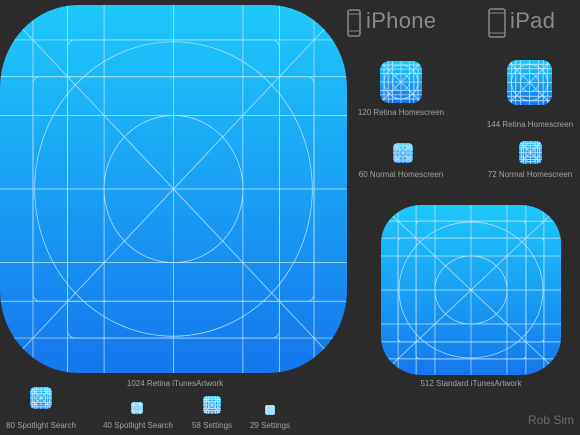 The width and height of the screenshot is (580, 435). What do you see at coordinates (212, 425) in the screenshot?
I see `caption-58: 58 Settings` at bounding box center [212, 425].